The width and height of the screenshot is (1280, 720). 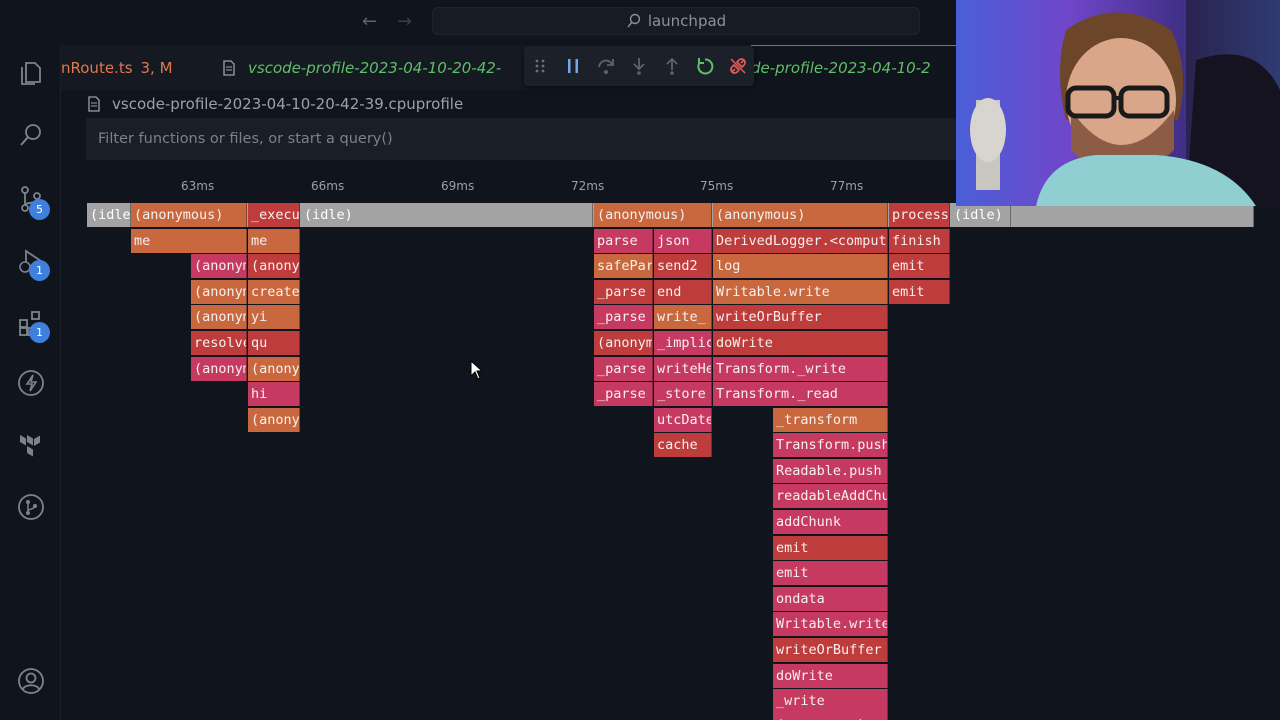 What do you see at coordinates (623, 266) in the screenshot?
I see `flame-frame: safeParse` at bounding box center [623, 266].